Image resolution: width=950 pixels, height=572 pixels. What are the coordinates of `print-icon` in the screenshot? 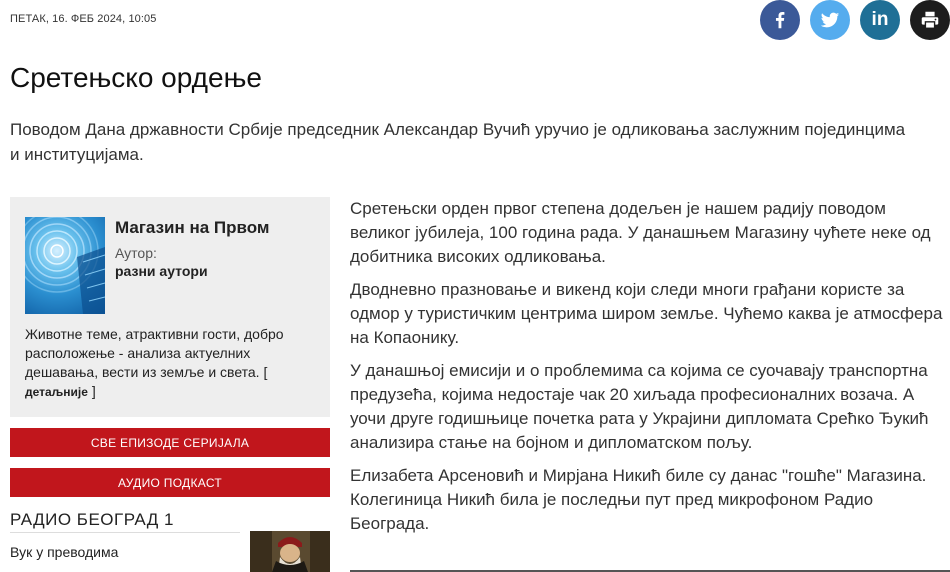 It's located at (930, 20).